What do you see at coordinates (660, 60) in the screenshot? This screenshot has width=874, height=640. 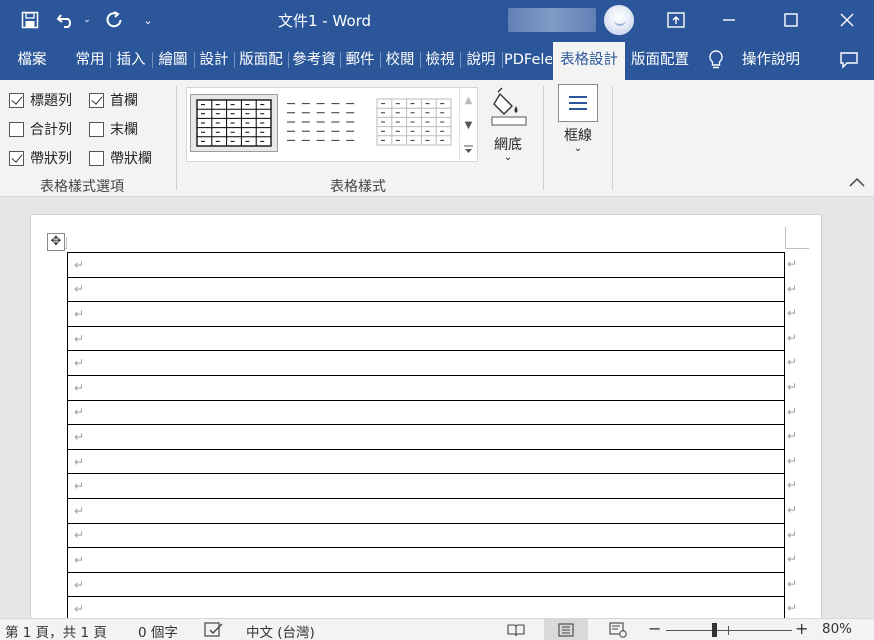 I see `tab-table-layout: 版面配置` at bounding box center [660, 60].